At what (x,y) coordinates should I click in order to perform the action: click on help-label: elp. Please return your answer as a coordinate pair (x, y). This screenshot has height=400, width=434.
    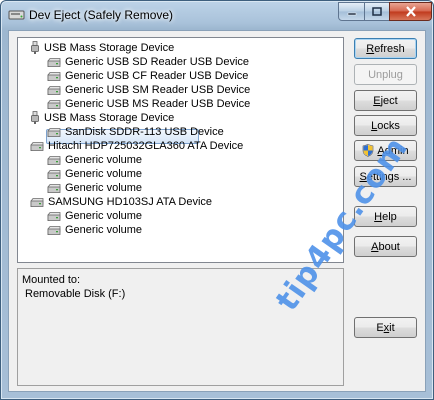
    Looking at the image, I should click on (389, 216).